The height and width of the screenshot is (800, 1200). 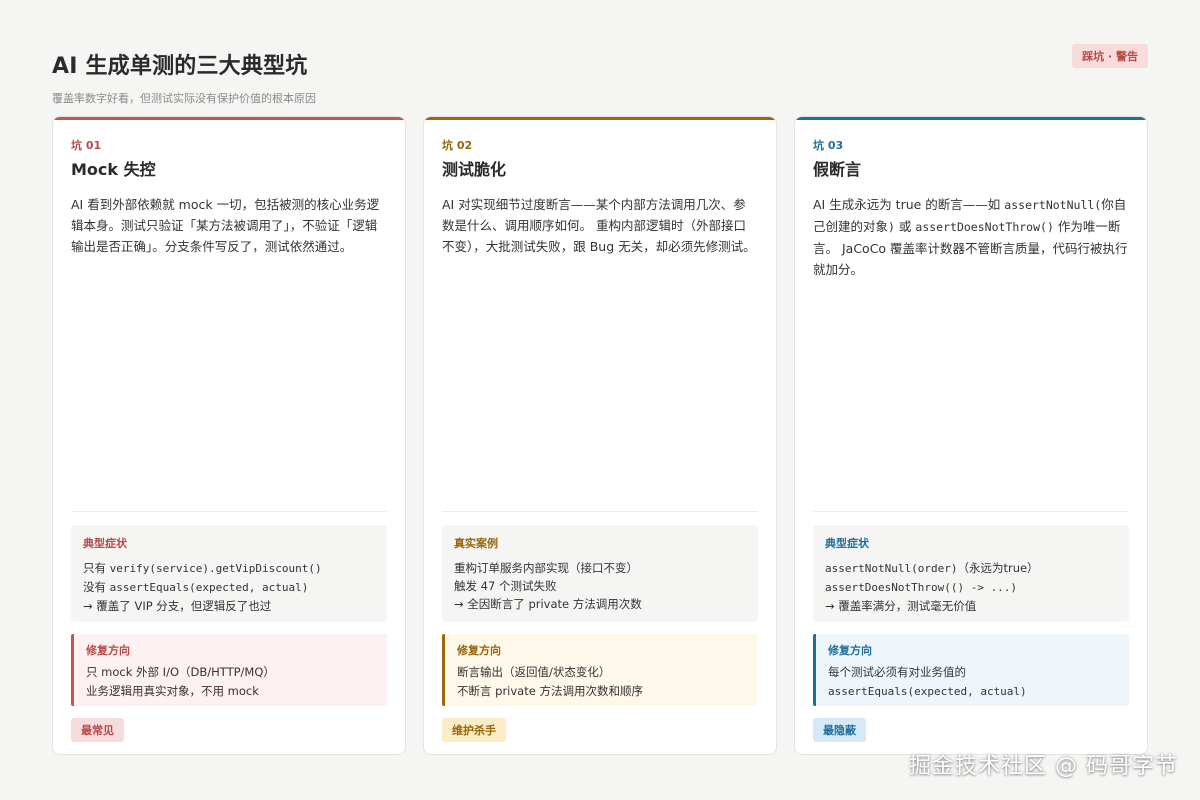 I want to click on fix-line: assertEquals(expected, actual), so click(x=927, y=691).